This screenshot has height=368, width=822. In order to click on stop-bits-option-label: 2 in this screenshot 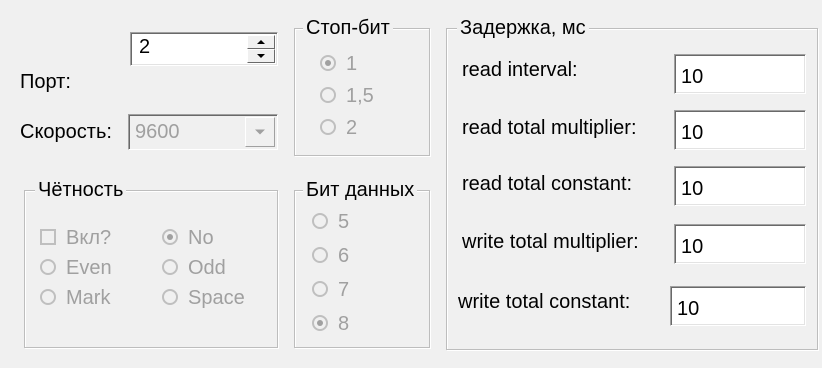, I will do `click(352, 128)`.